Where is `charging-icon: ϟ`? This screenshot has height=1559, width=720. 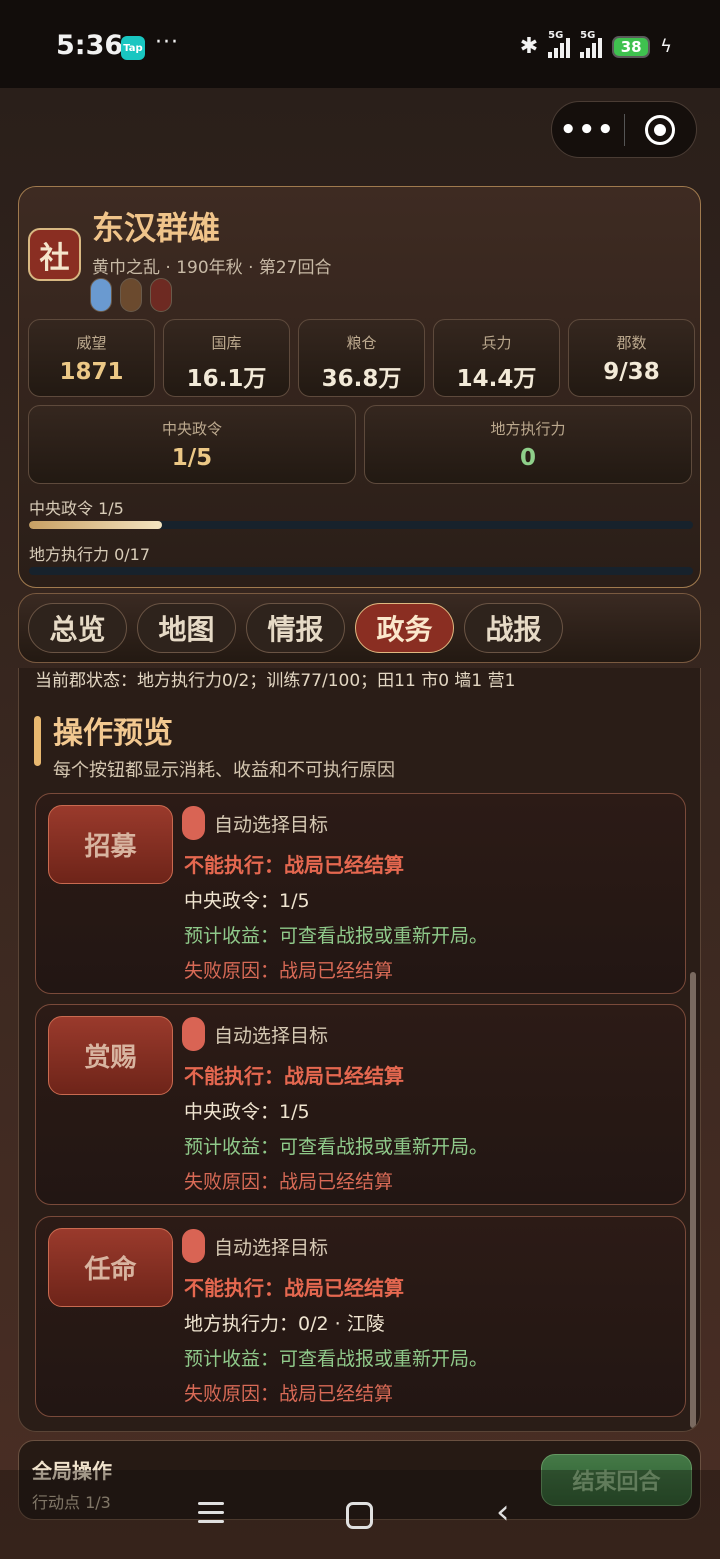 charging-icon: ϟ is located at coordinates (666, 46).